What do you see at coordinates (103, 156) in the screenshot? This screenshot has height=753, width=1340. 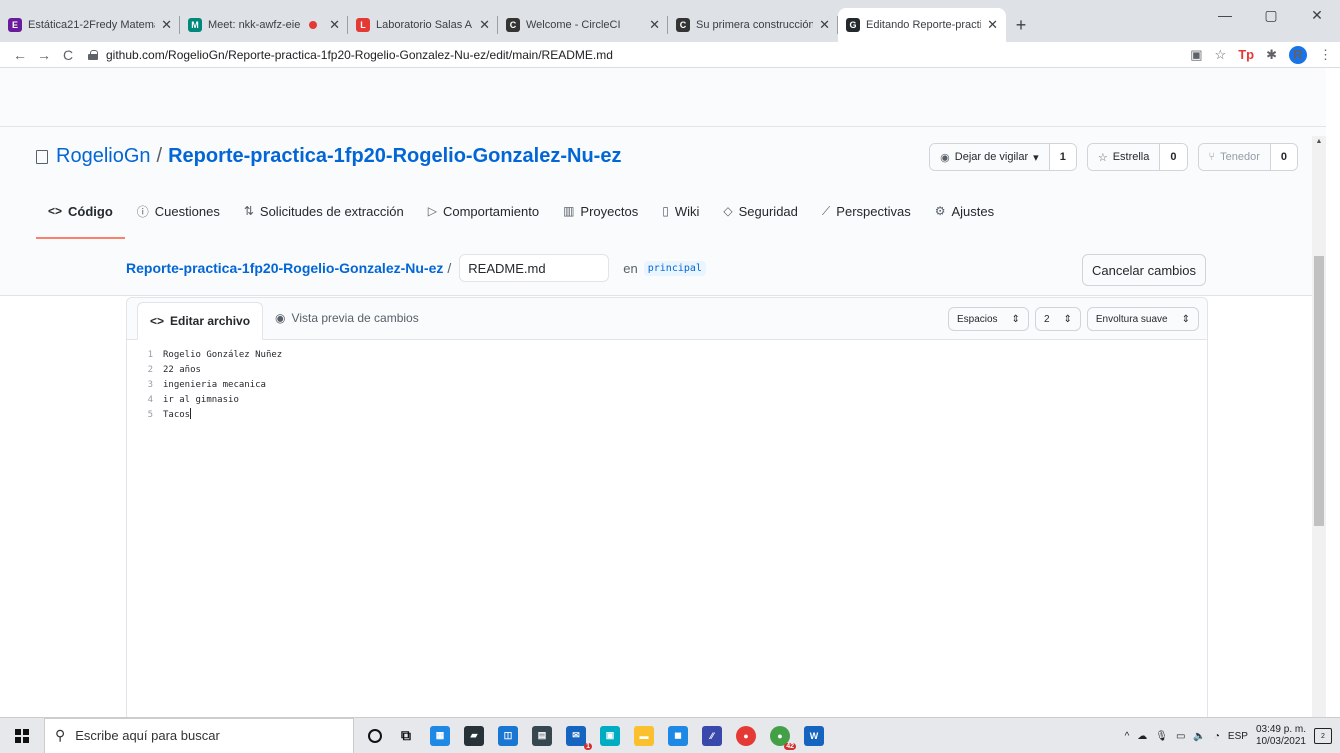 I see `repo-owner-link: RogelioGn` at bounding box center [103, 156].